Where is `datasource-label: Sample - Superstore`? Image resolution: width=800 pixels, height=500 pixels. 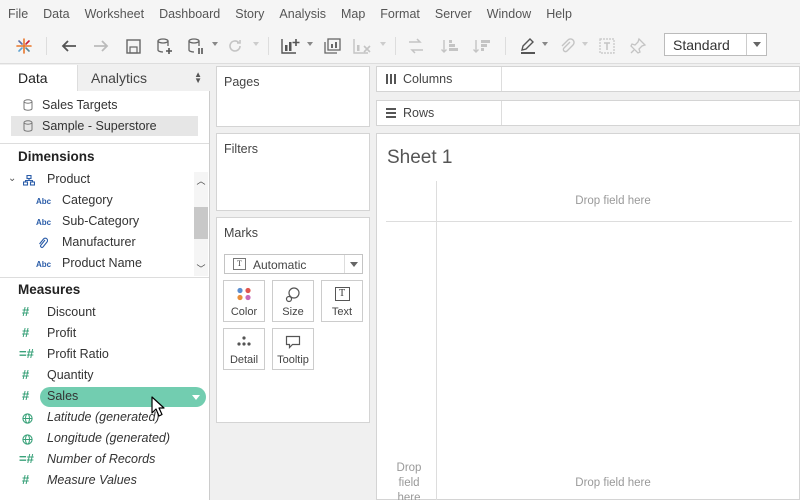 datasource-label: Sample - Superstore is located at coordinates (99, 126).